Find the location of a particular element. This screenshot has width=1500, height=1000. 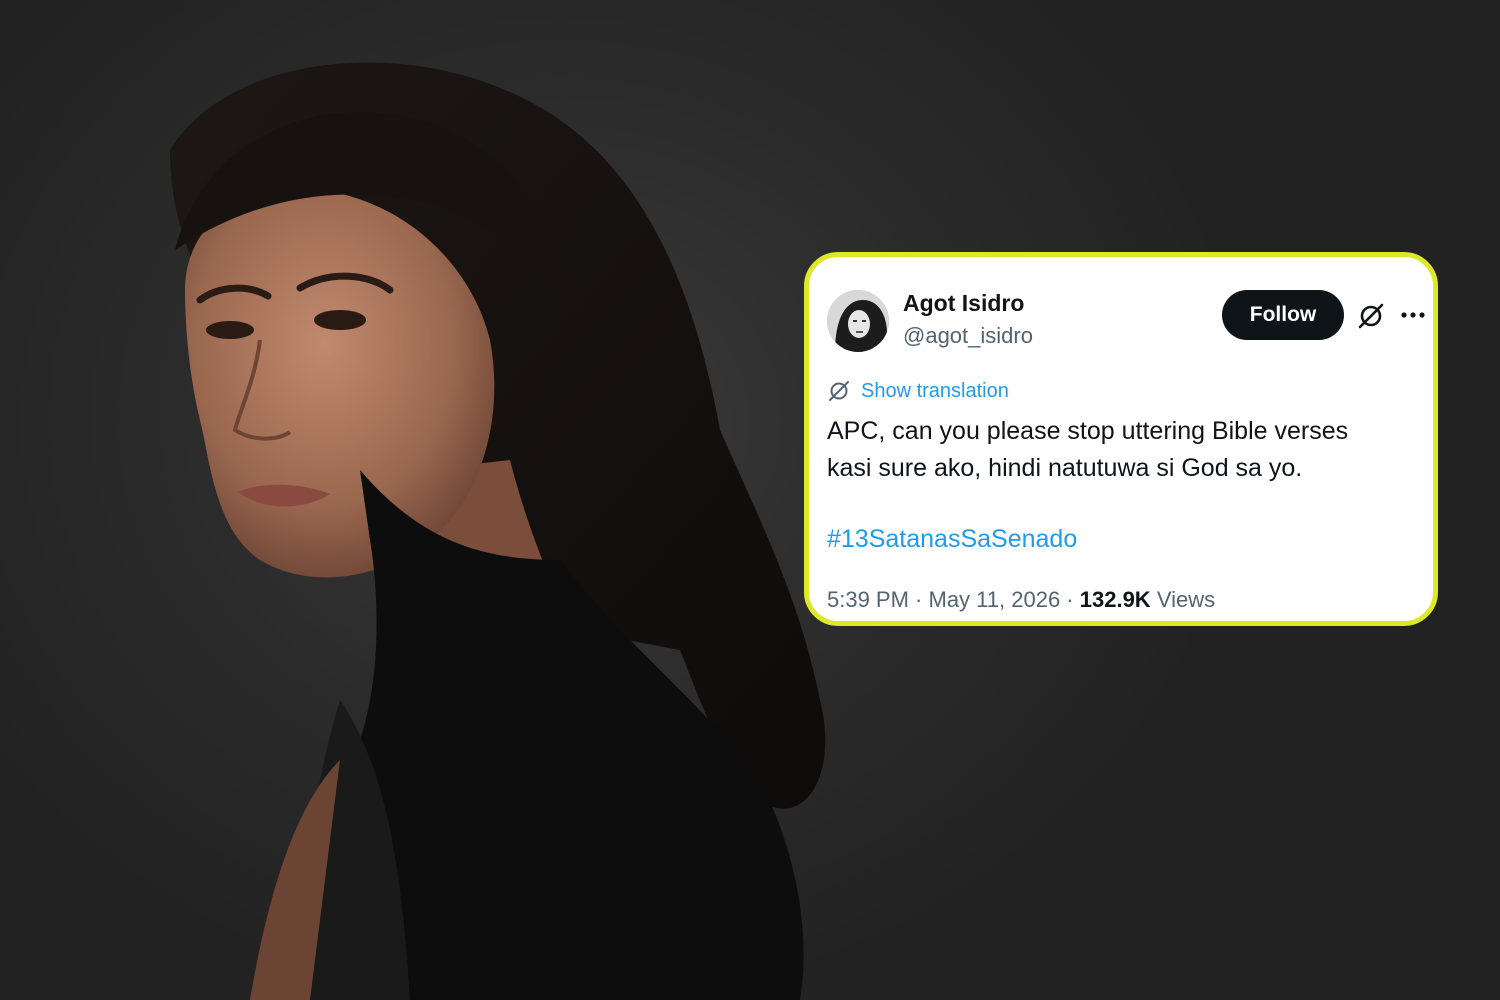

grok-icon is located at coordinates (1371, 316).